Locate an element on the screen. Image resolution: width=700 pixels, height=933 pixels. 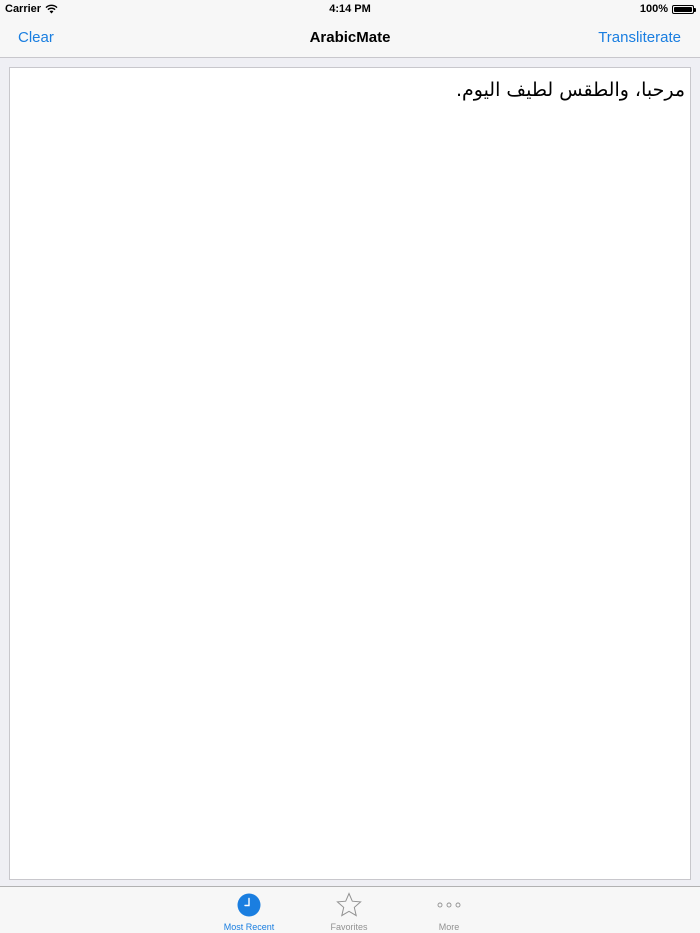
editor-text: مرحبا، والطقس لطيف اليوم. is located at coordinates (350, 90).